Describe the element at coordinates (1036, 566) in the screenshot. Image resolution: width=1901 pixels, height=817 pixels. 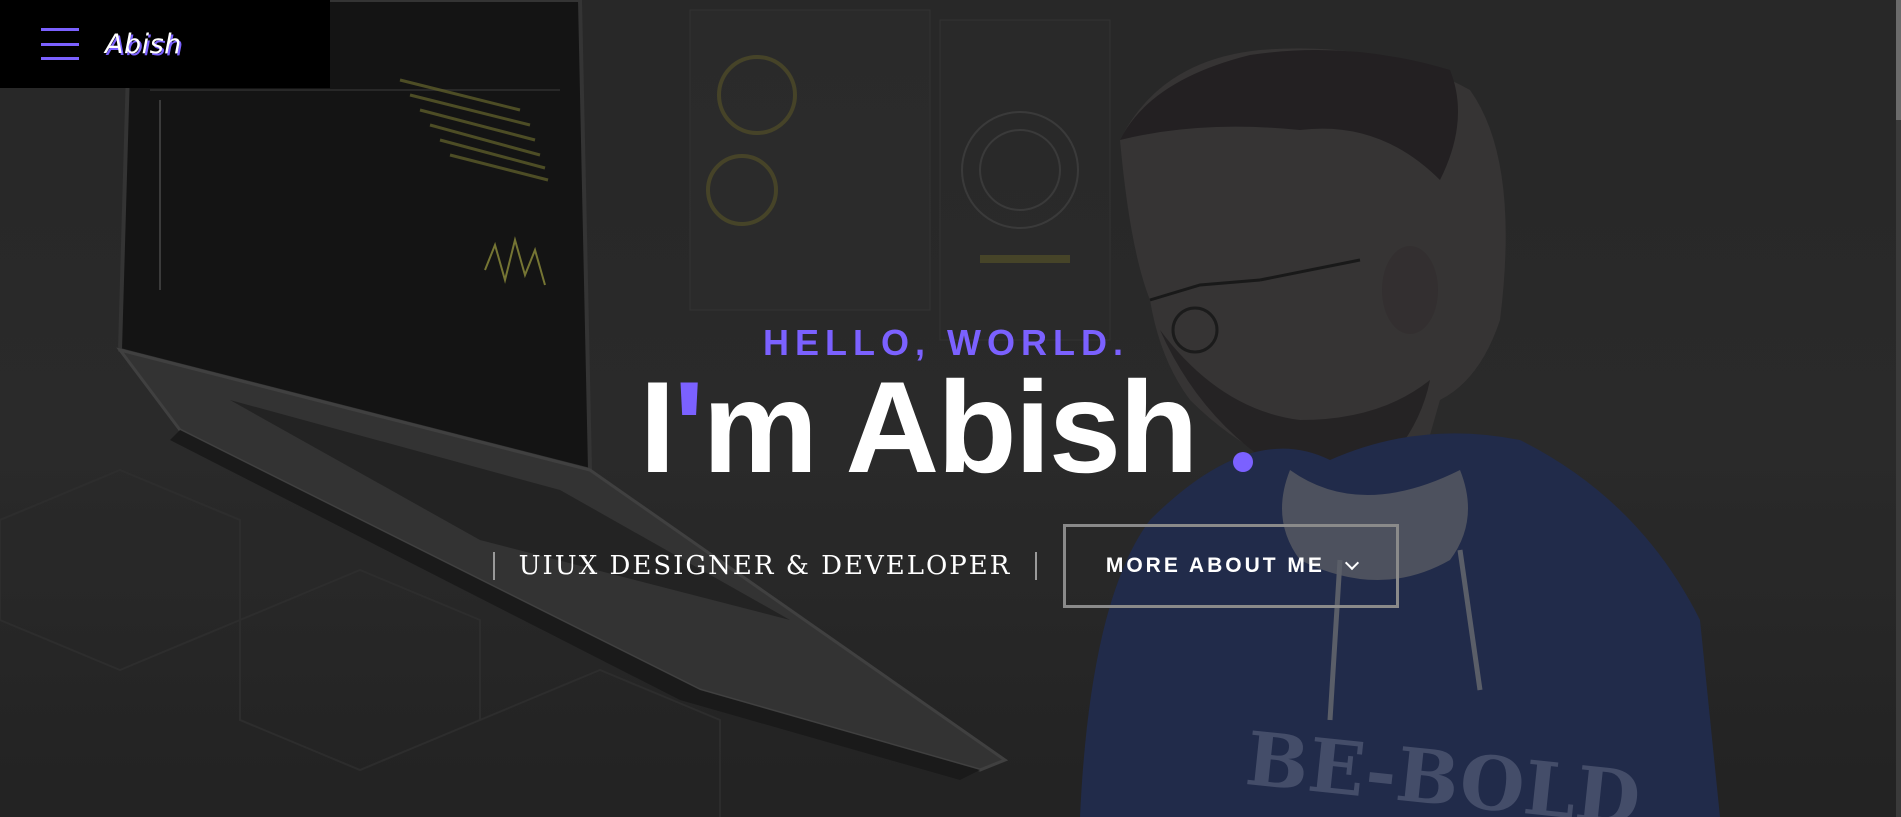
I see `role-divider-right` at that location.